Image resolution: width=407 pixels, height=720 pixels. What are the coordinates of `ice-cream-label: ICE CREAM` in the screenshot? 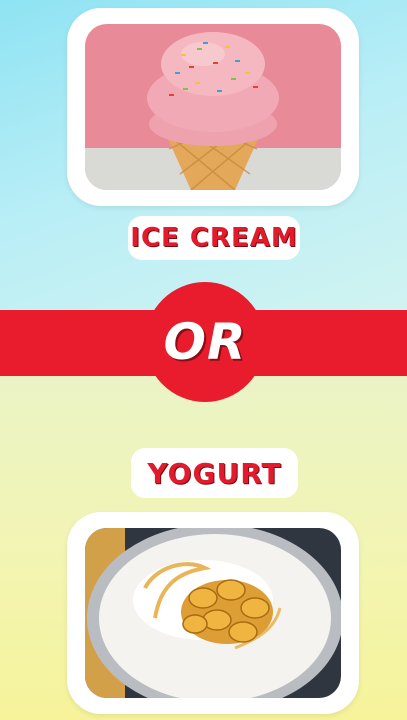 It's located at (214, 238).